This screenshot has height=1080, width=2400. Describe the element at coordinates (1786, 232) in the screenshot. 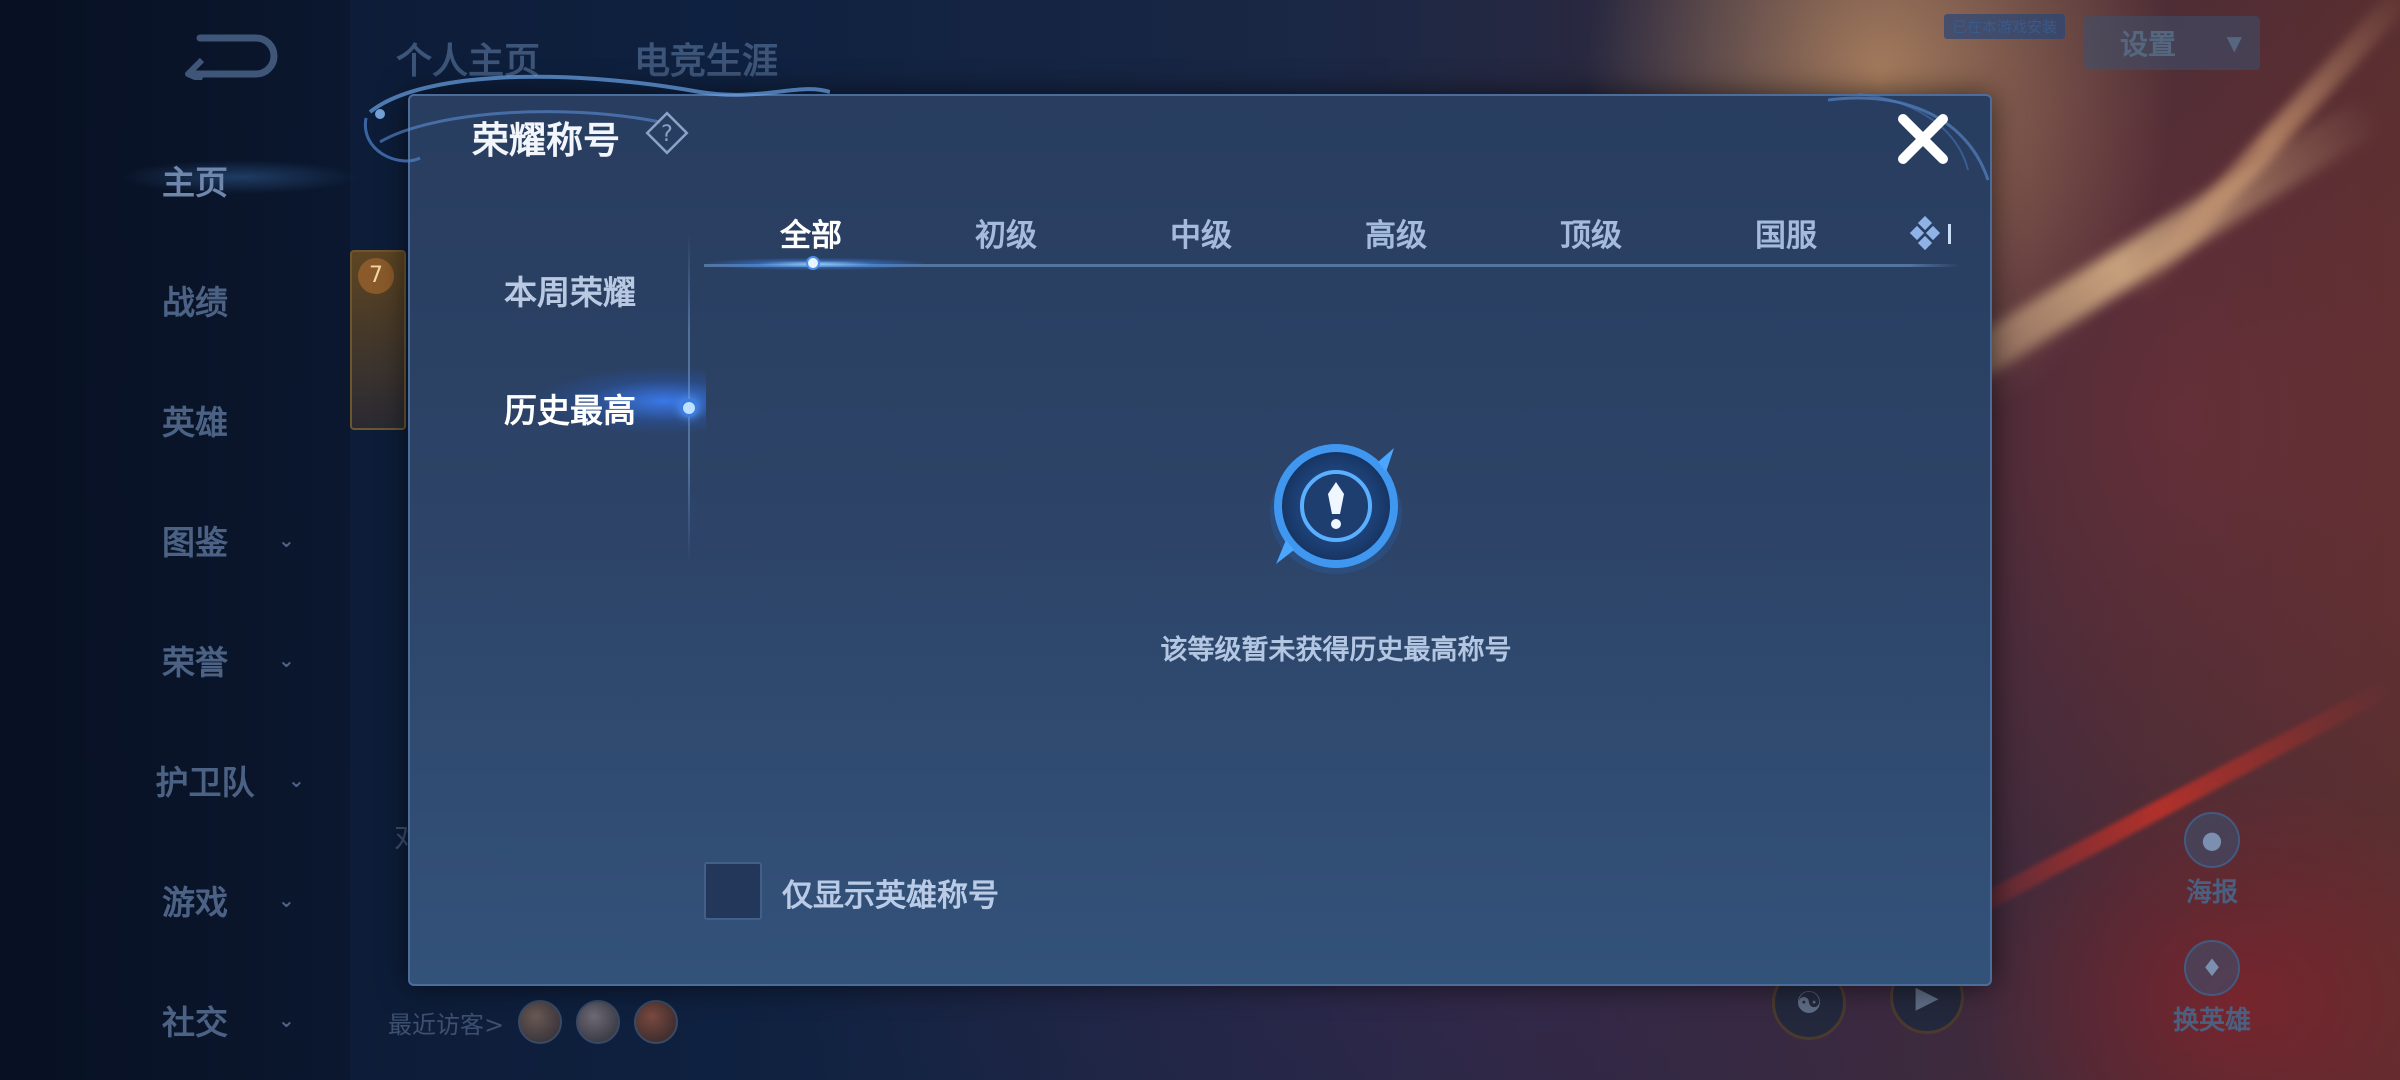

I see `tab-national: 国服` at that location.